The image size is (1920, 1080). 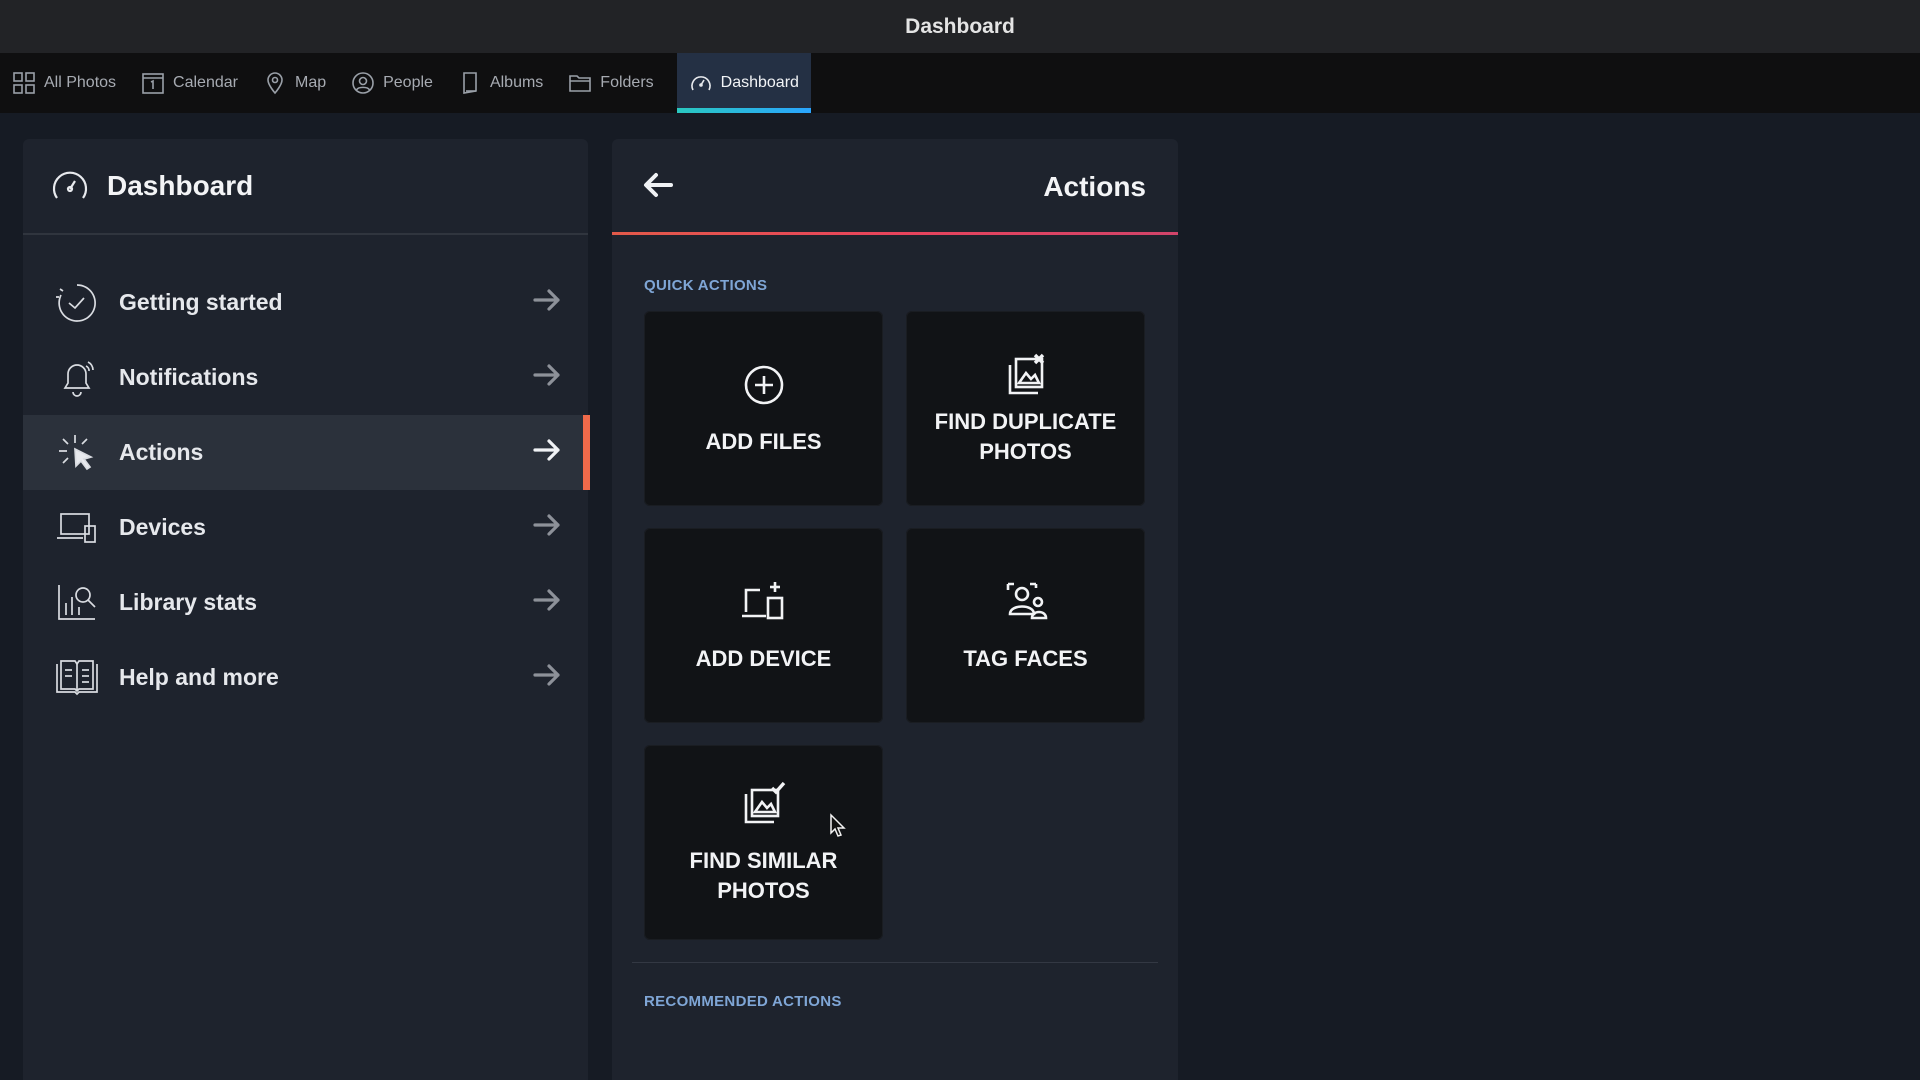 What do you see at coordinates (580, 83) in the screenshot?
I see `folder-icon` at bounding box center [580, 83].